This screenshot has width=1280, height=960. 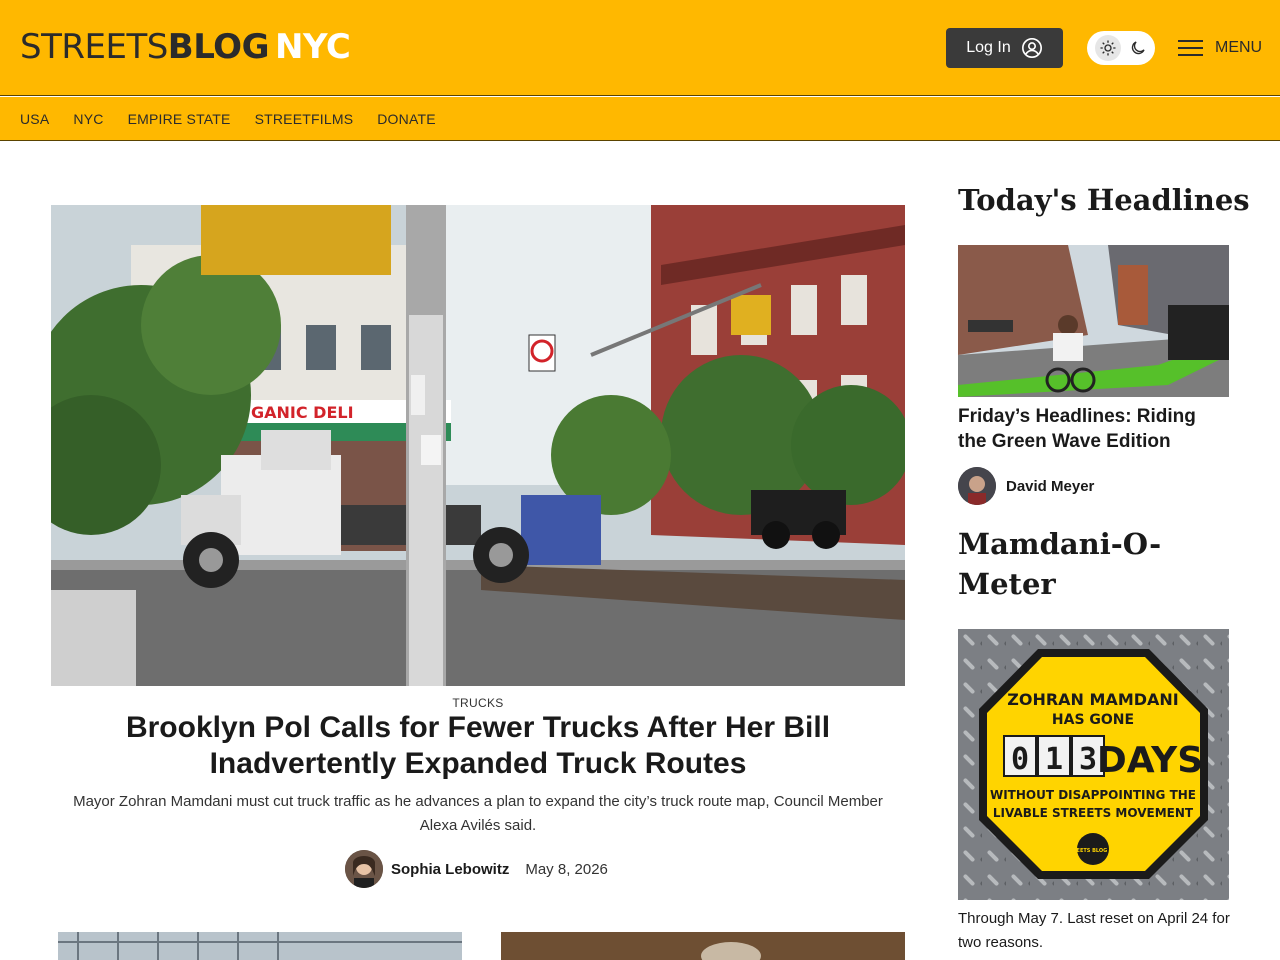 What do you see at coordinates (406, 119) in the screenshot?
I see `nav-item-donate: DONATE` at bounding box center [406, 119].